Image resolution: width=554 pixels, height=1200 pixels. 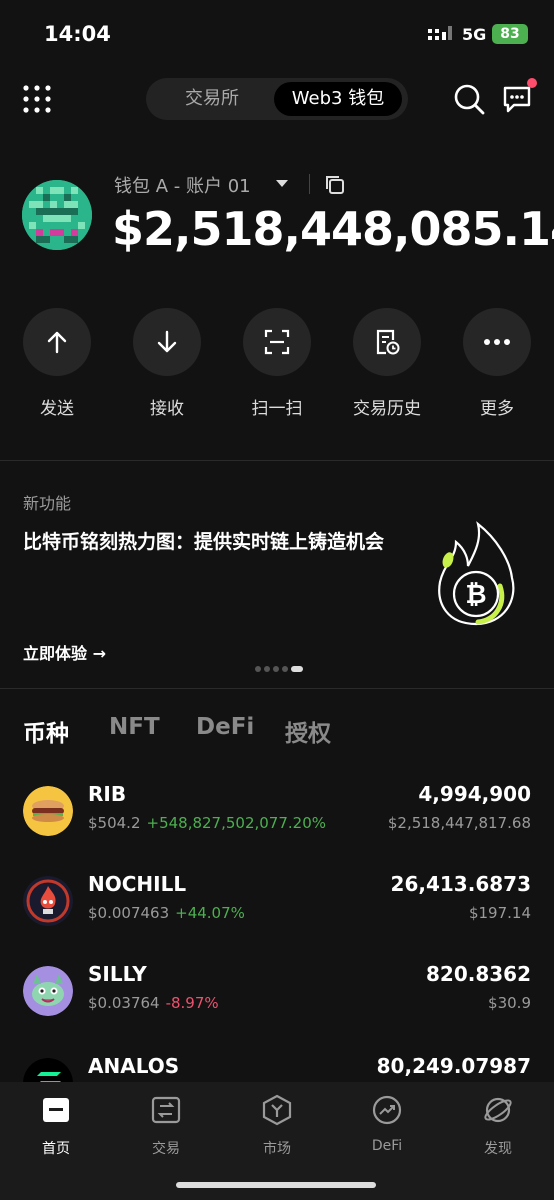 What do you see at coordinates (277, 363) in the screenshot?
I see `scan-button: 扫一扫` at bounding box center [277, 363].